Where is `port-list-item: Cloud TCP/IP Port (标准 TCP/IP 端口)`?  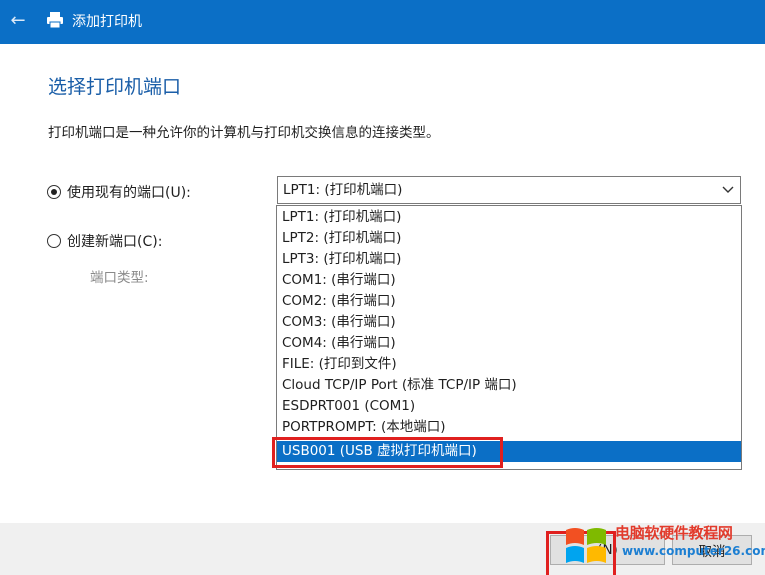 port-list-item: Cloud TCP/IP Port (标准 TCP/IP 端口) is located at coordinates (509, 385).